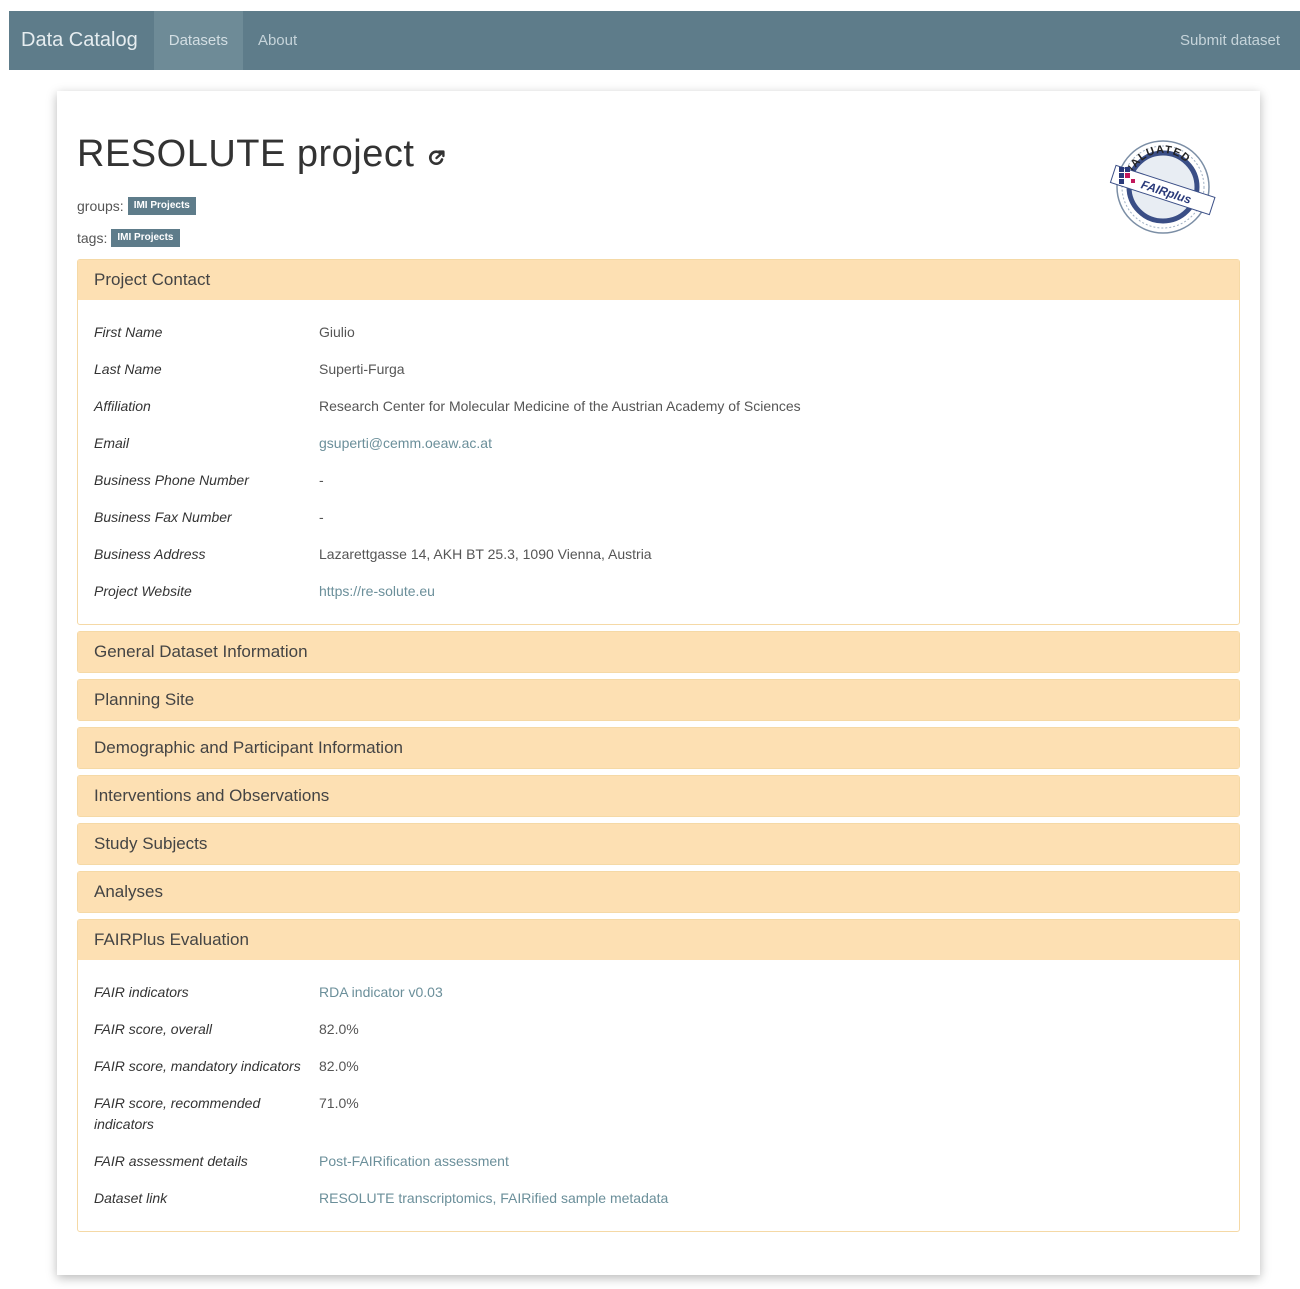 This screenshot has height=1289, width=1300. I want to click on planning-site-panel: Planning Site, so click(658, 700).